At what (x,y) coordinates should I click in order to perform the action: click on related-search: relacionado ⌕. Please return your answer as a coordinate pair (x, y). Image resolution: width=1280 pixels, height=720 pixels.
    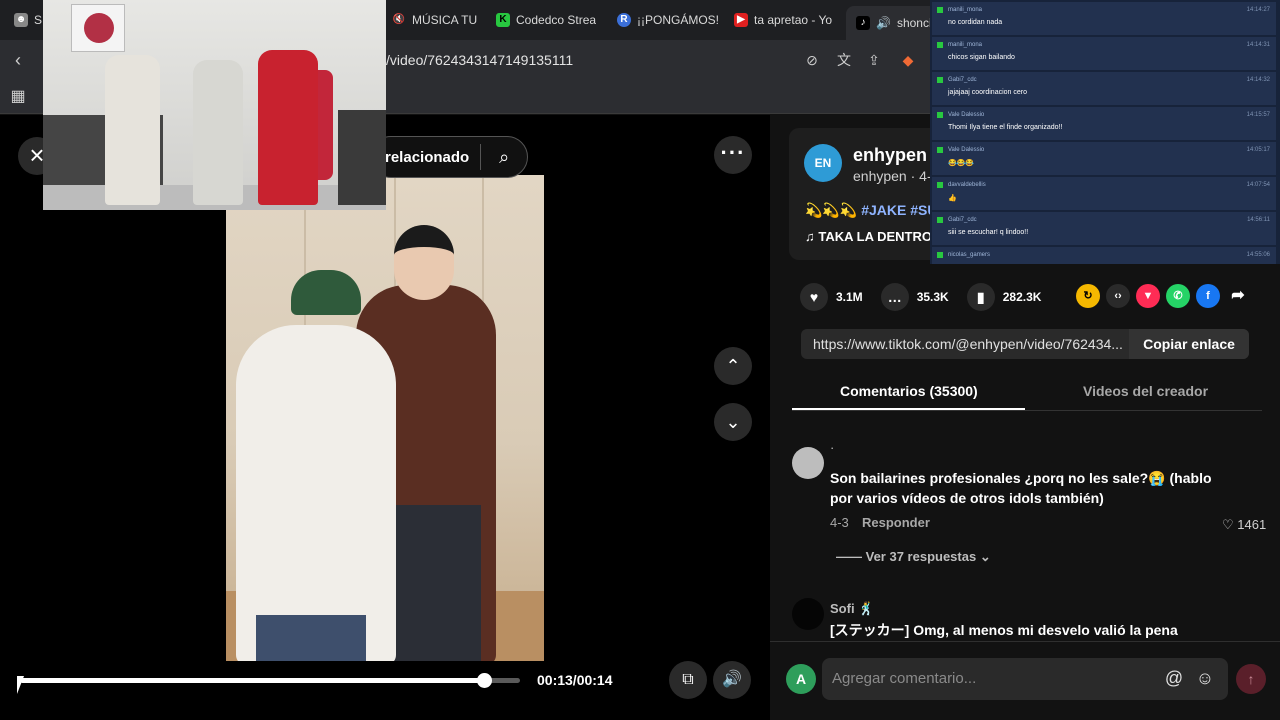
    Looking at the image, I should click on (449, 157).